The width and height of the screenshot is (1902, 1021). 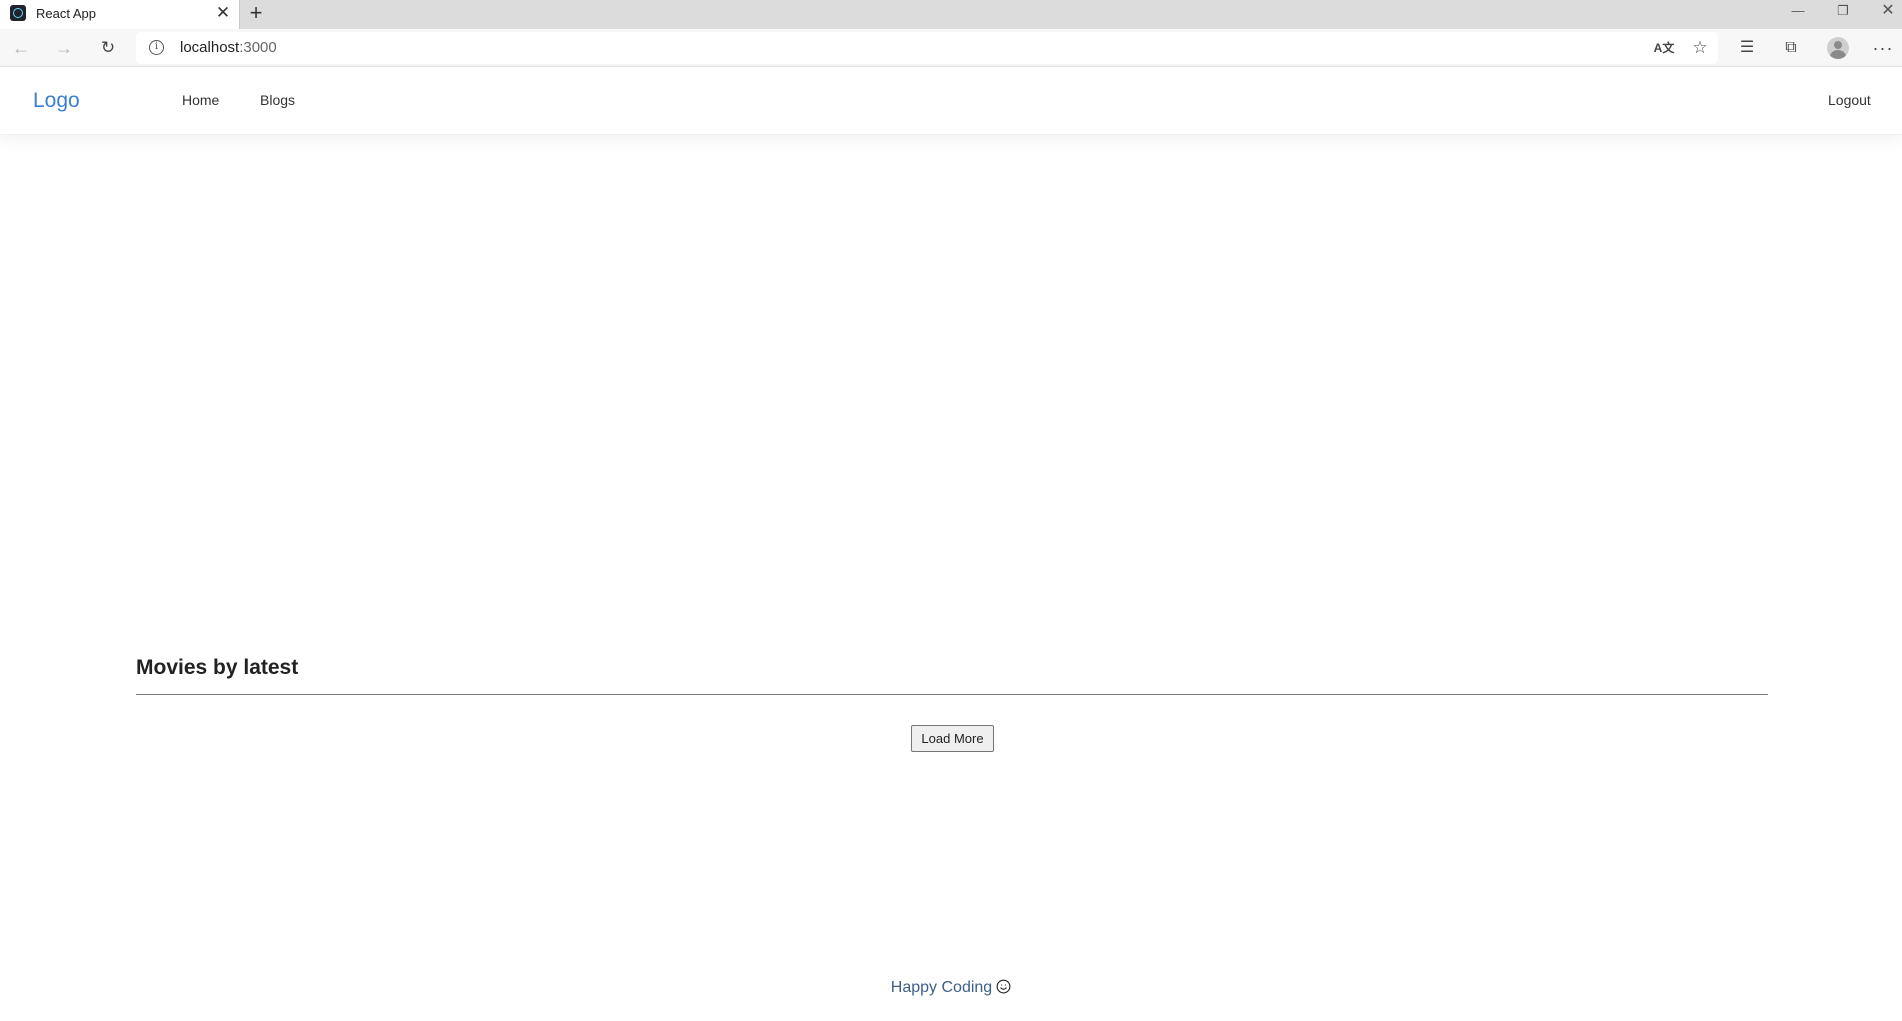 I want to click on more-menu-icon: ···, so click(x=1883, y=48).